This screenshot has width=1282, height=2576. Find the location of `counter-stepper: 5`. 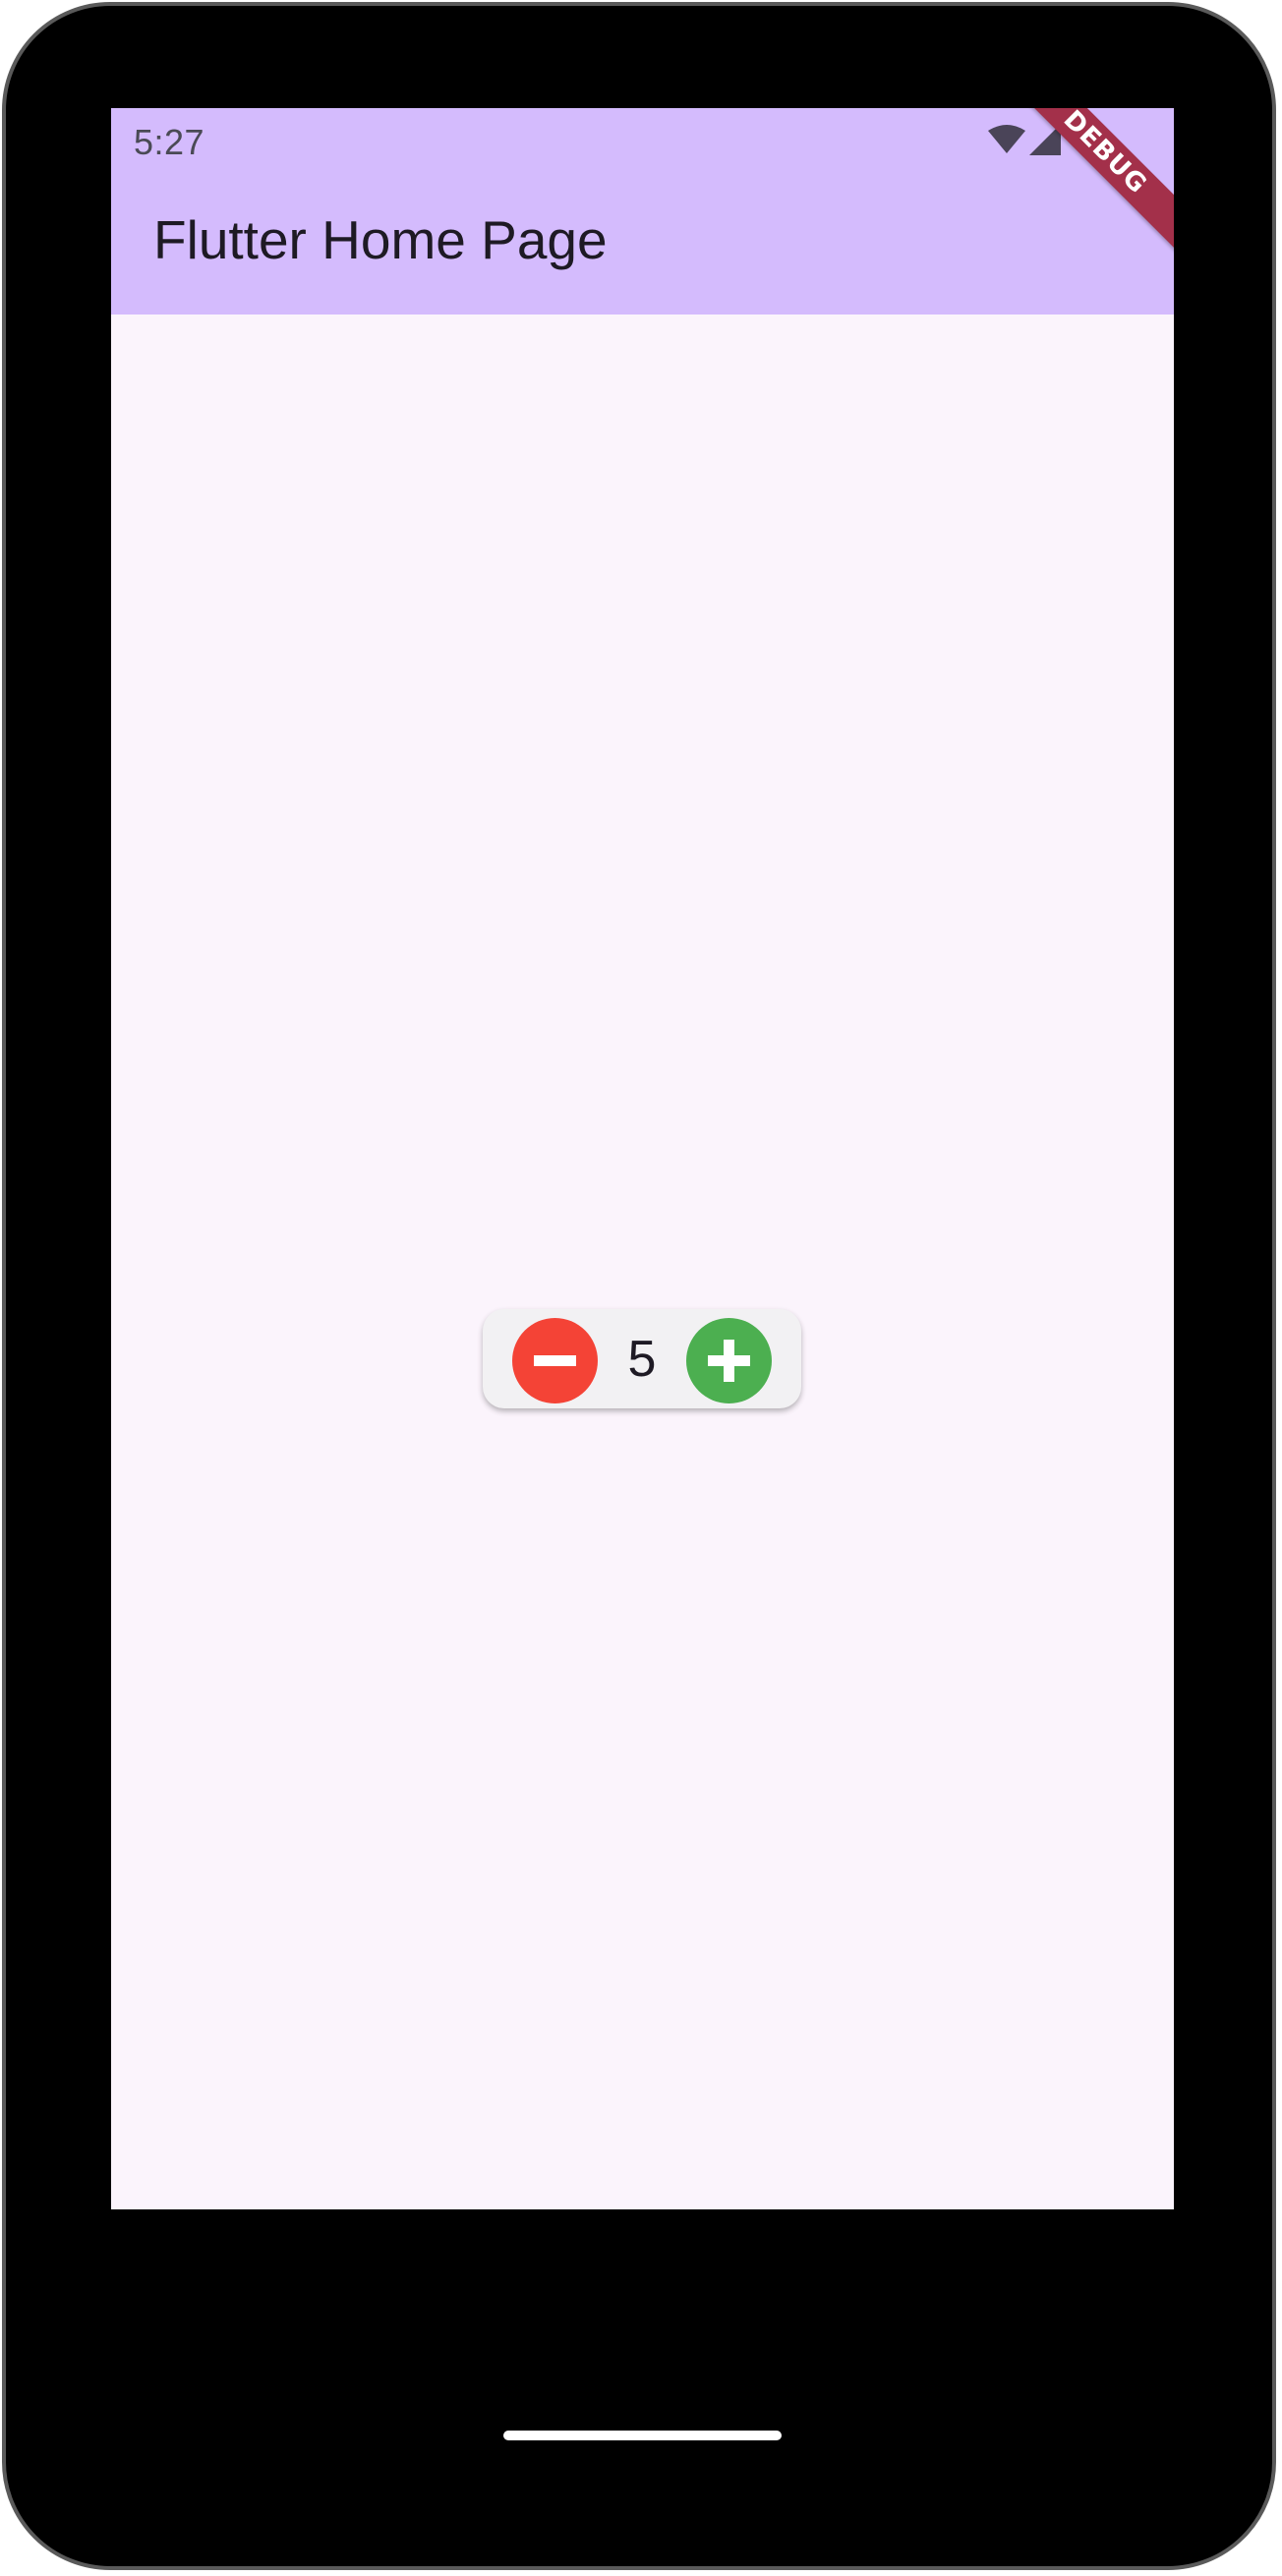

counter-stepper: 5 is located at coordinates (642, 1359).